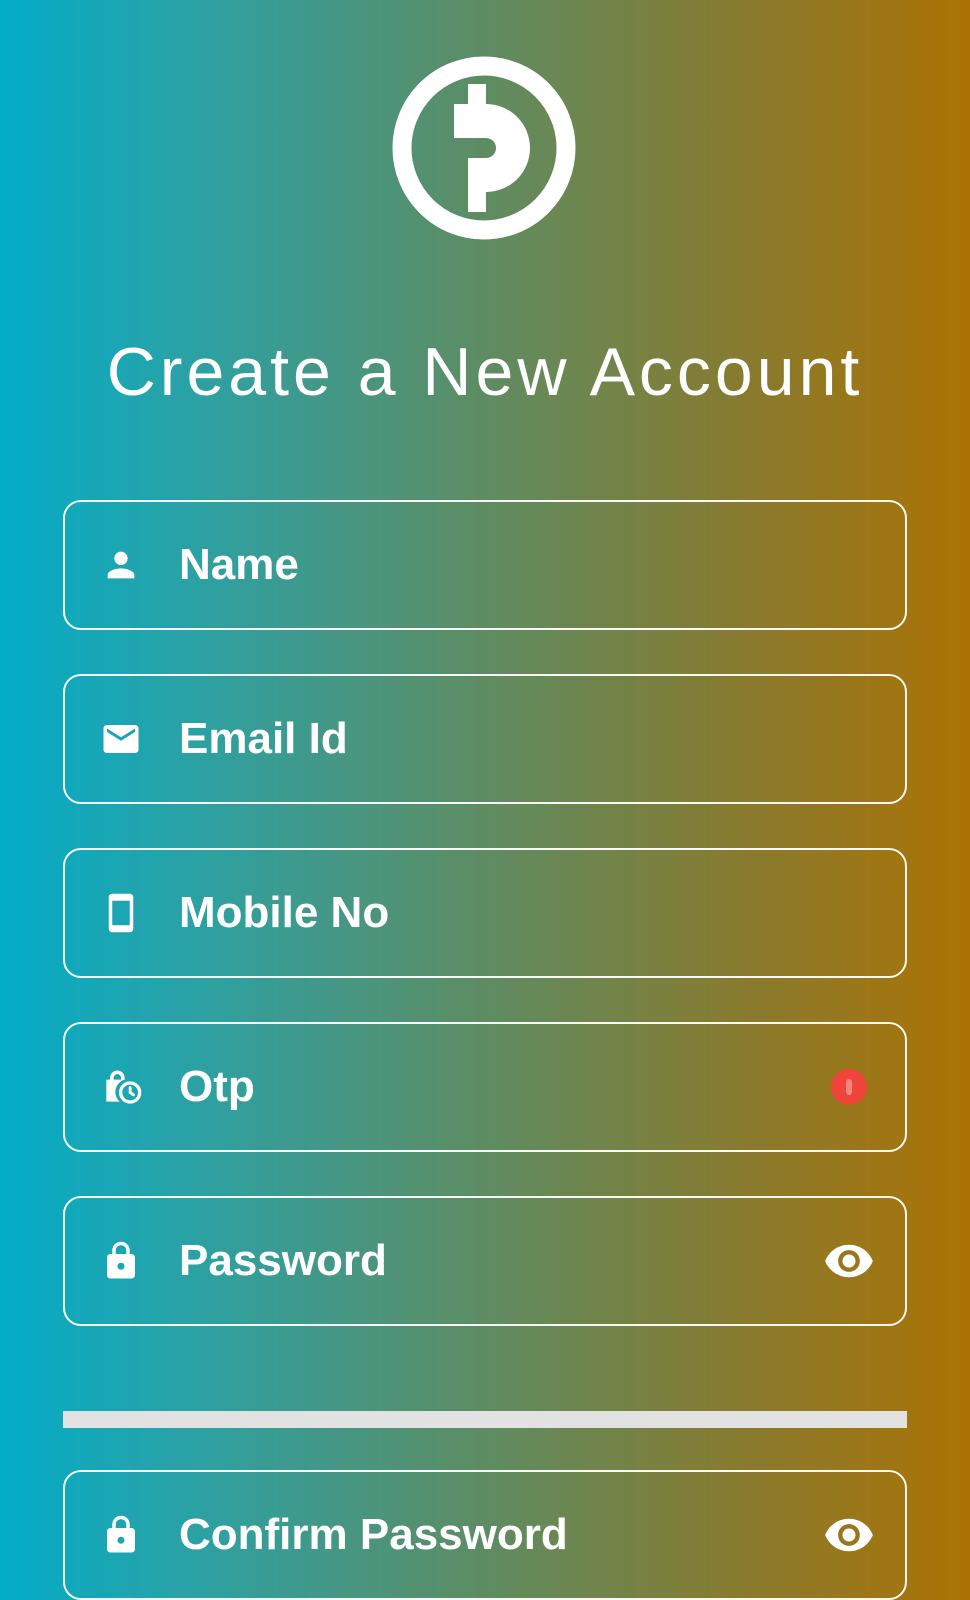 This screenshot has height=1600, width=970. I want to click on mail-icon, so click(121, 739).